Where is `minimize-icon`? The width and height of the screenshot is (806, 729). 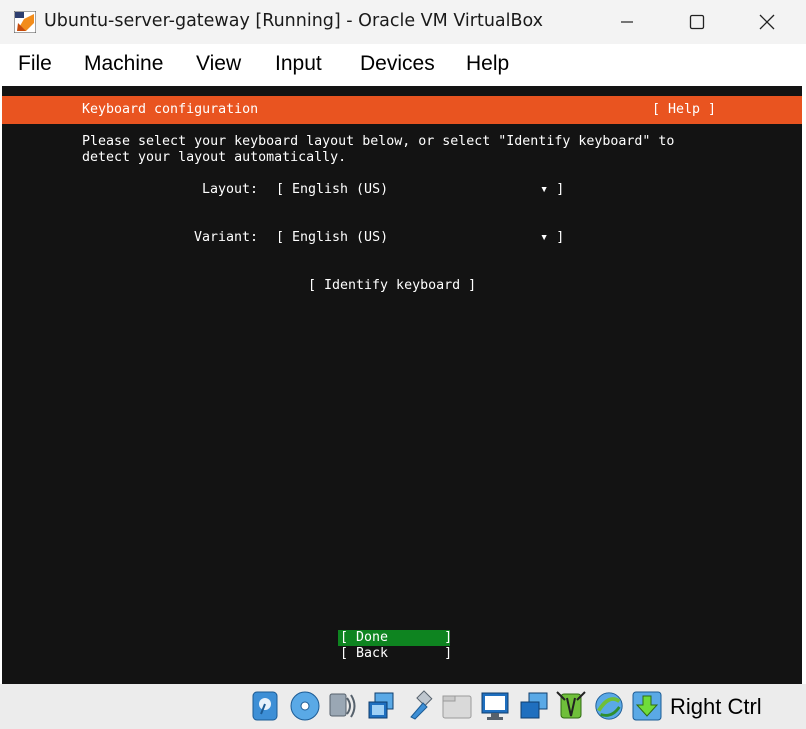
minimize-icon is located at coordinates (627, 22).